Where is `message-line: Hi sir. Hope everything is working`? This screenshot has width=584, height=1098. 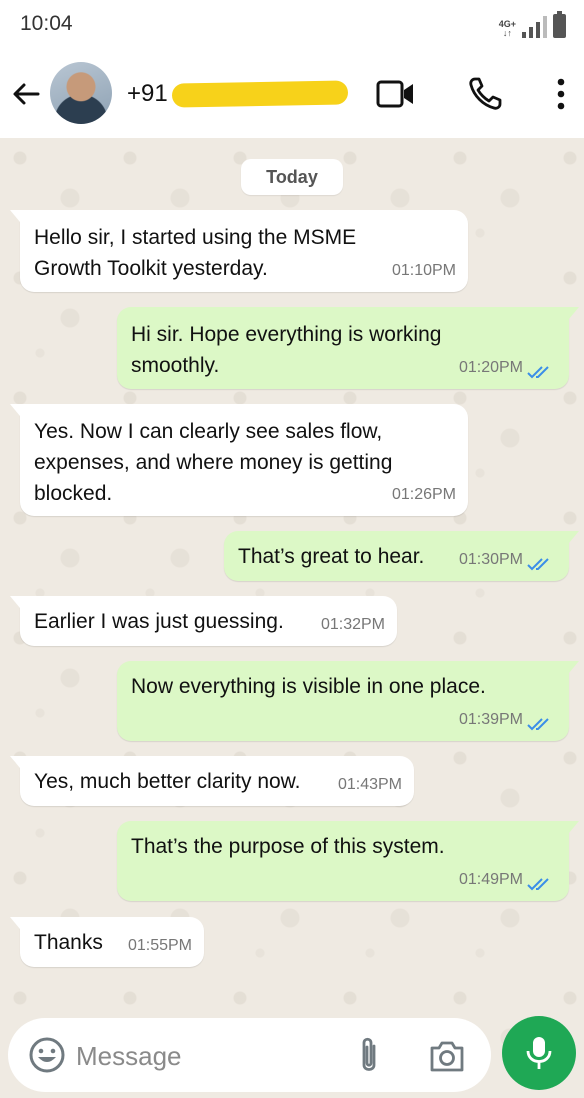 message-line: Hi sir. Hope everything is working is located at coordinates (286, 334).